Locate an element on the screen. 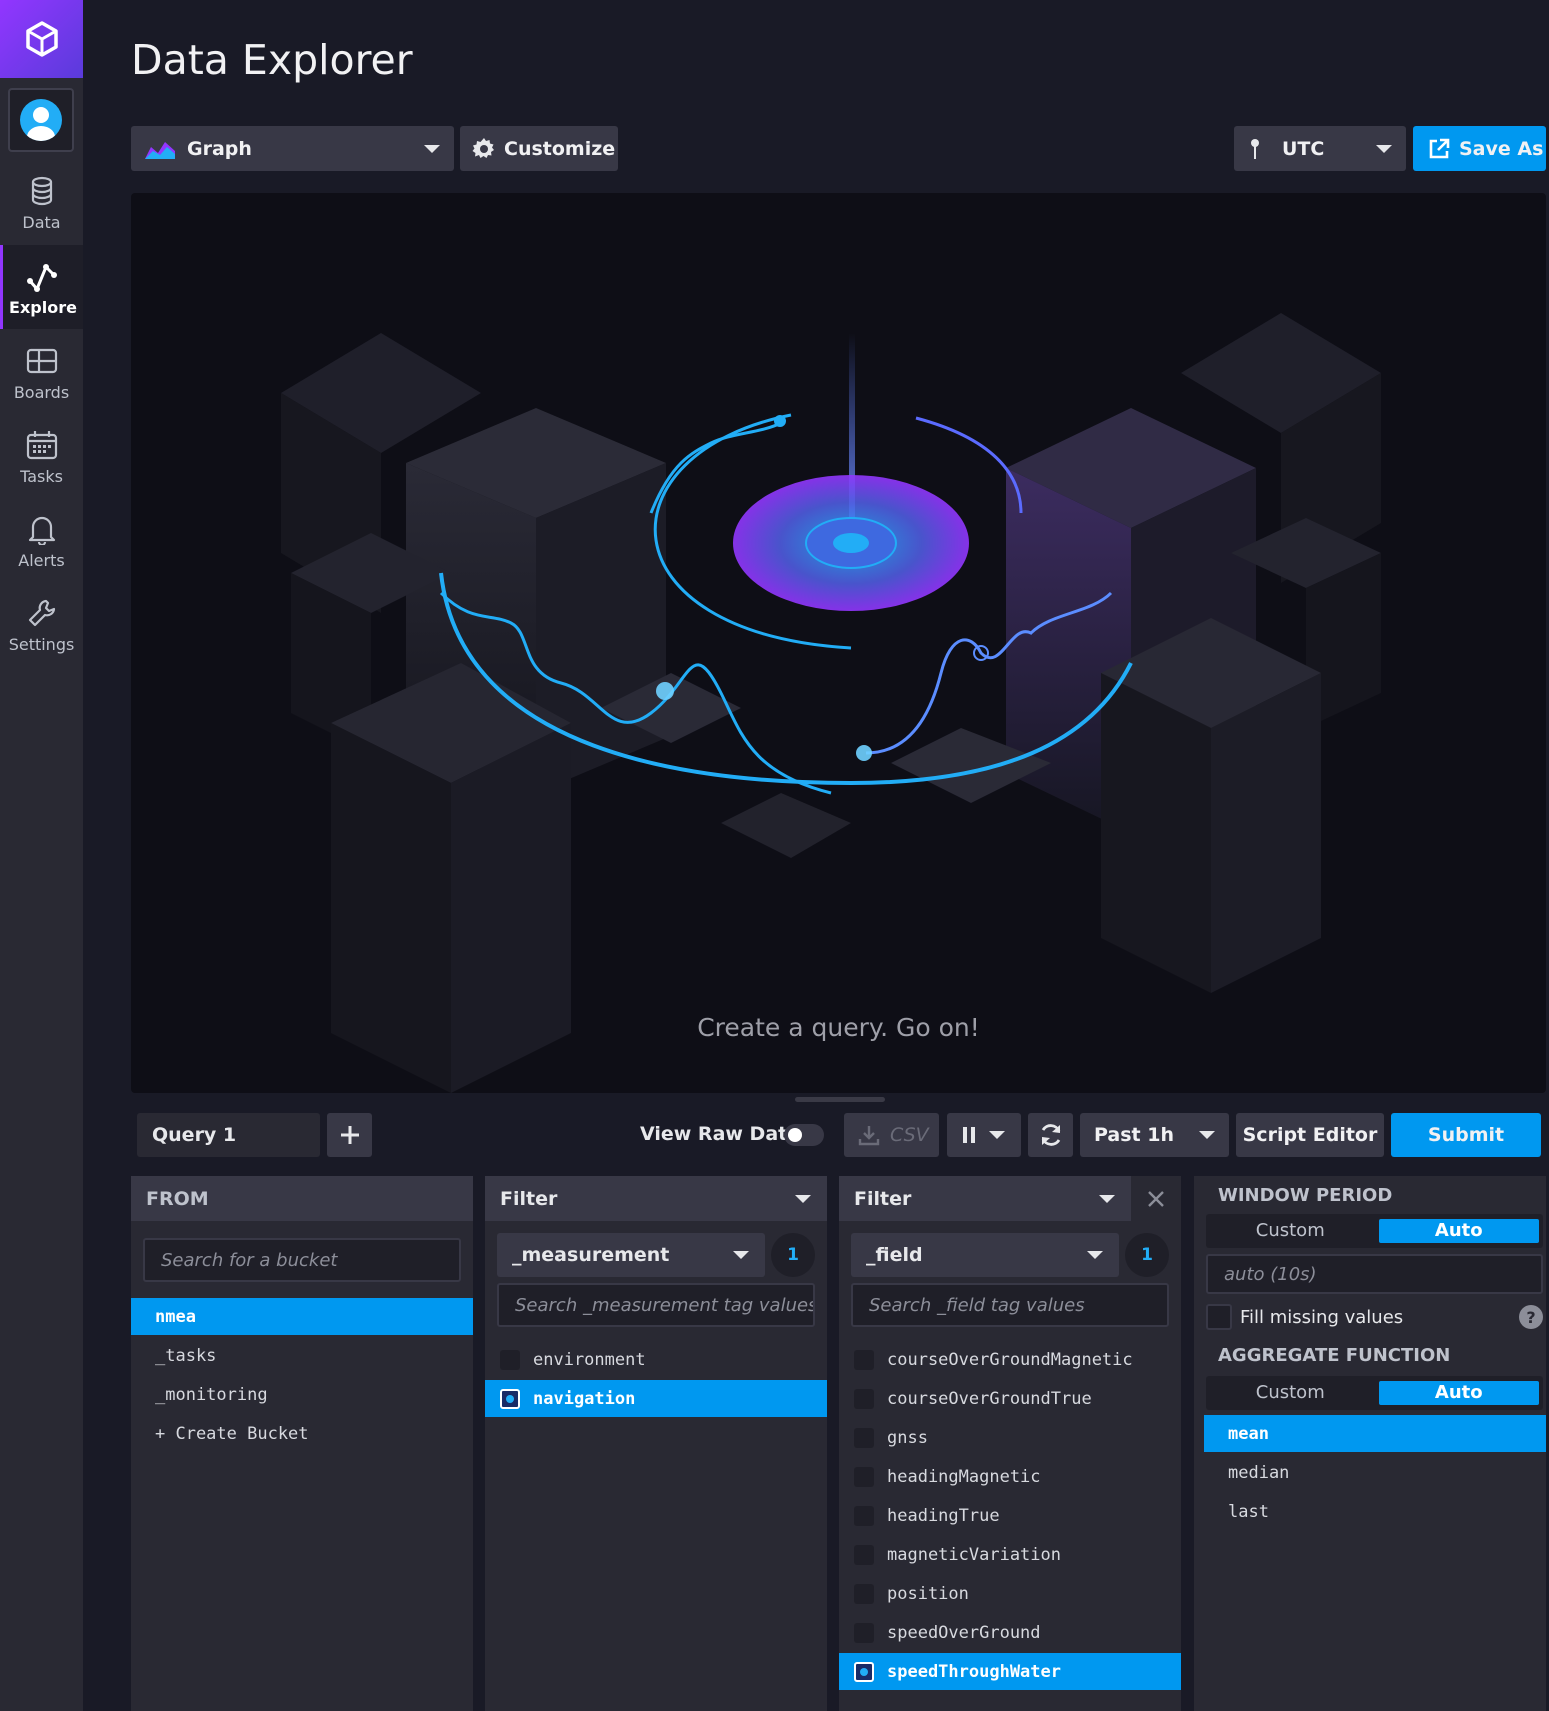 The height and width of the screenshot is (1711, 1549). csv-label: CSV is located at coordinates (909, 1135).